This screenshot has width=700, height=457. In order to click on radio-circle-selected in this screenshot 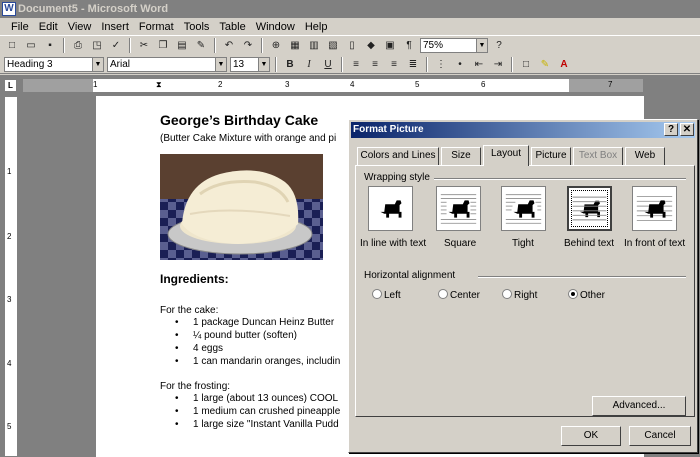, I will do `click(573, 294)`.